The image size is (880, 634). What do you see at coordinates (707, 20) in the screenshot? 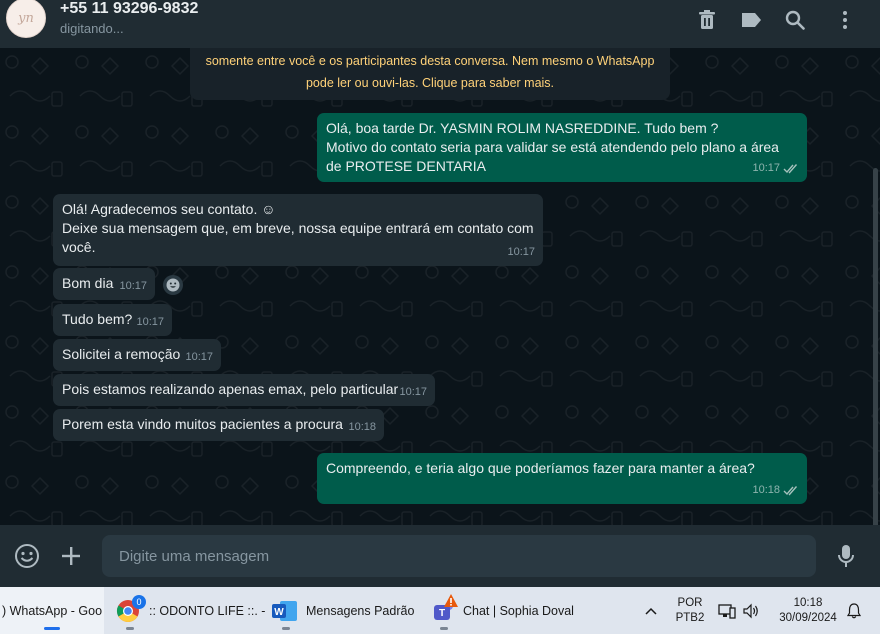
I see `trash-icon` at bounding box center [707, 20].